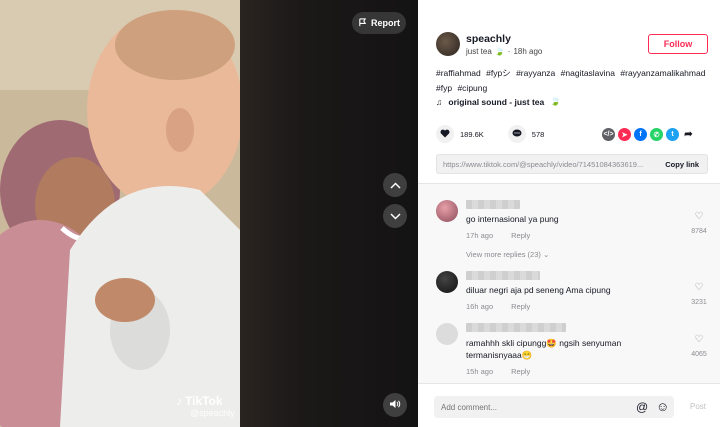 Image resolution: width=720 pixels, height=427 pixels. Describe the element at coordinates (480, 306) in the screenshot. I see `comment-time: 16h ago` at that location.